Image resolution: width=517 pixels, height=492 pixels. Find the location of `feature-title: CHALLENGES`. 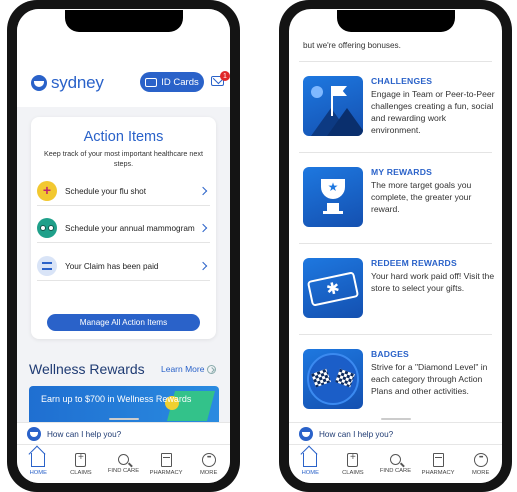

feature-title: CHALLENGES is located at coordinates (402, 81).